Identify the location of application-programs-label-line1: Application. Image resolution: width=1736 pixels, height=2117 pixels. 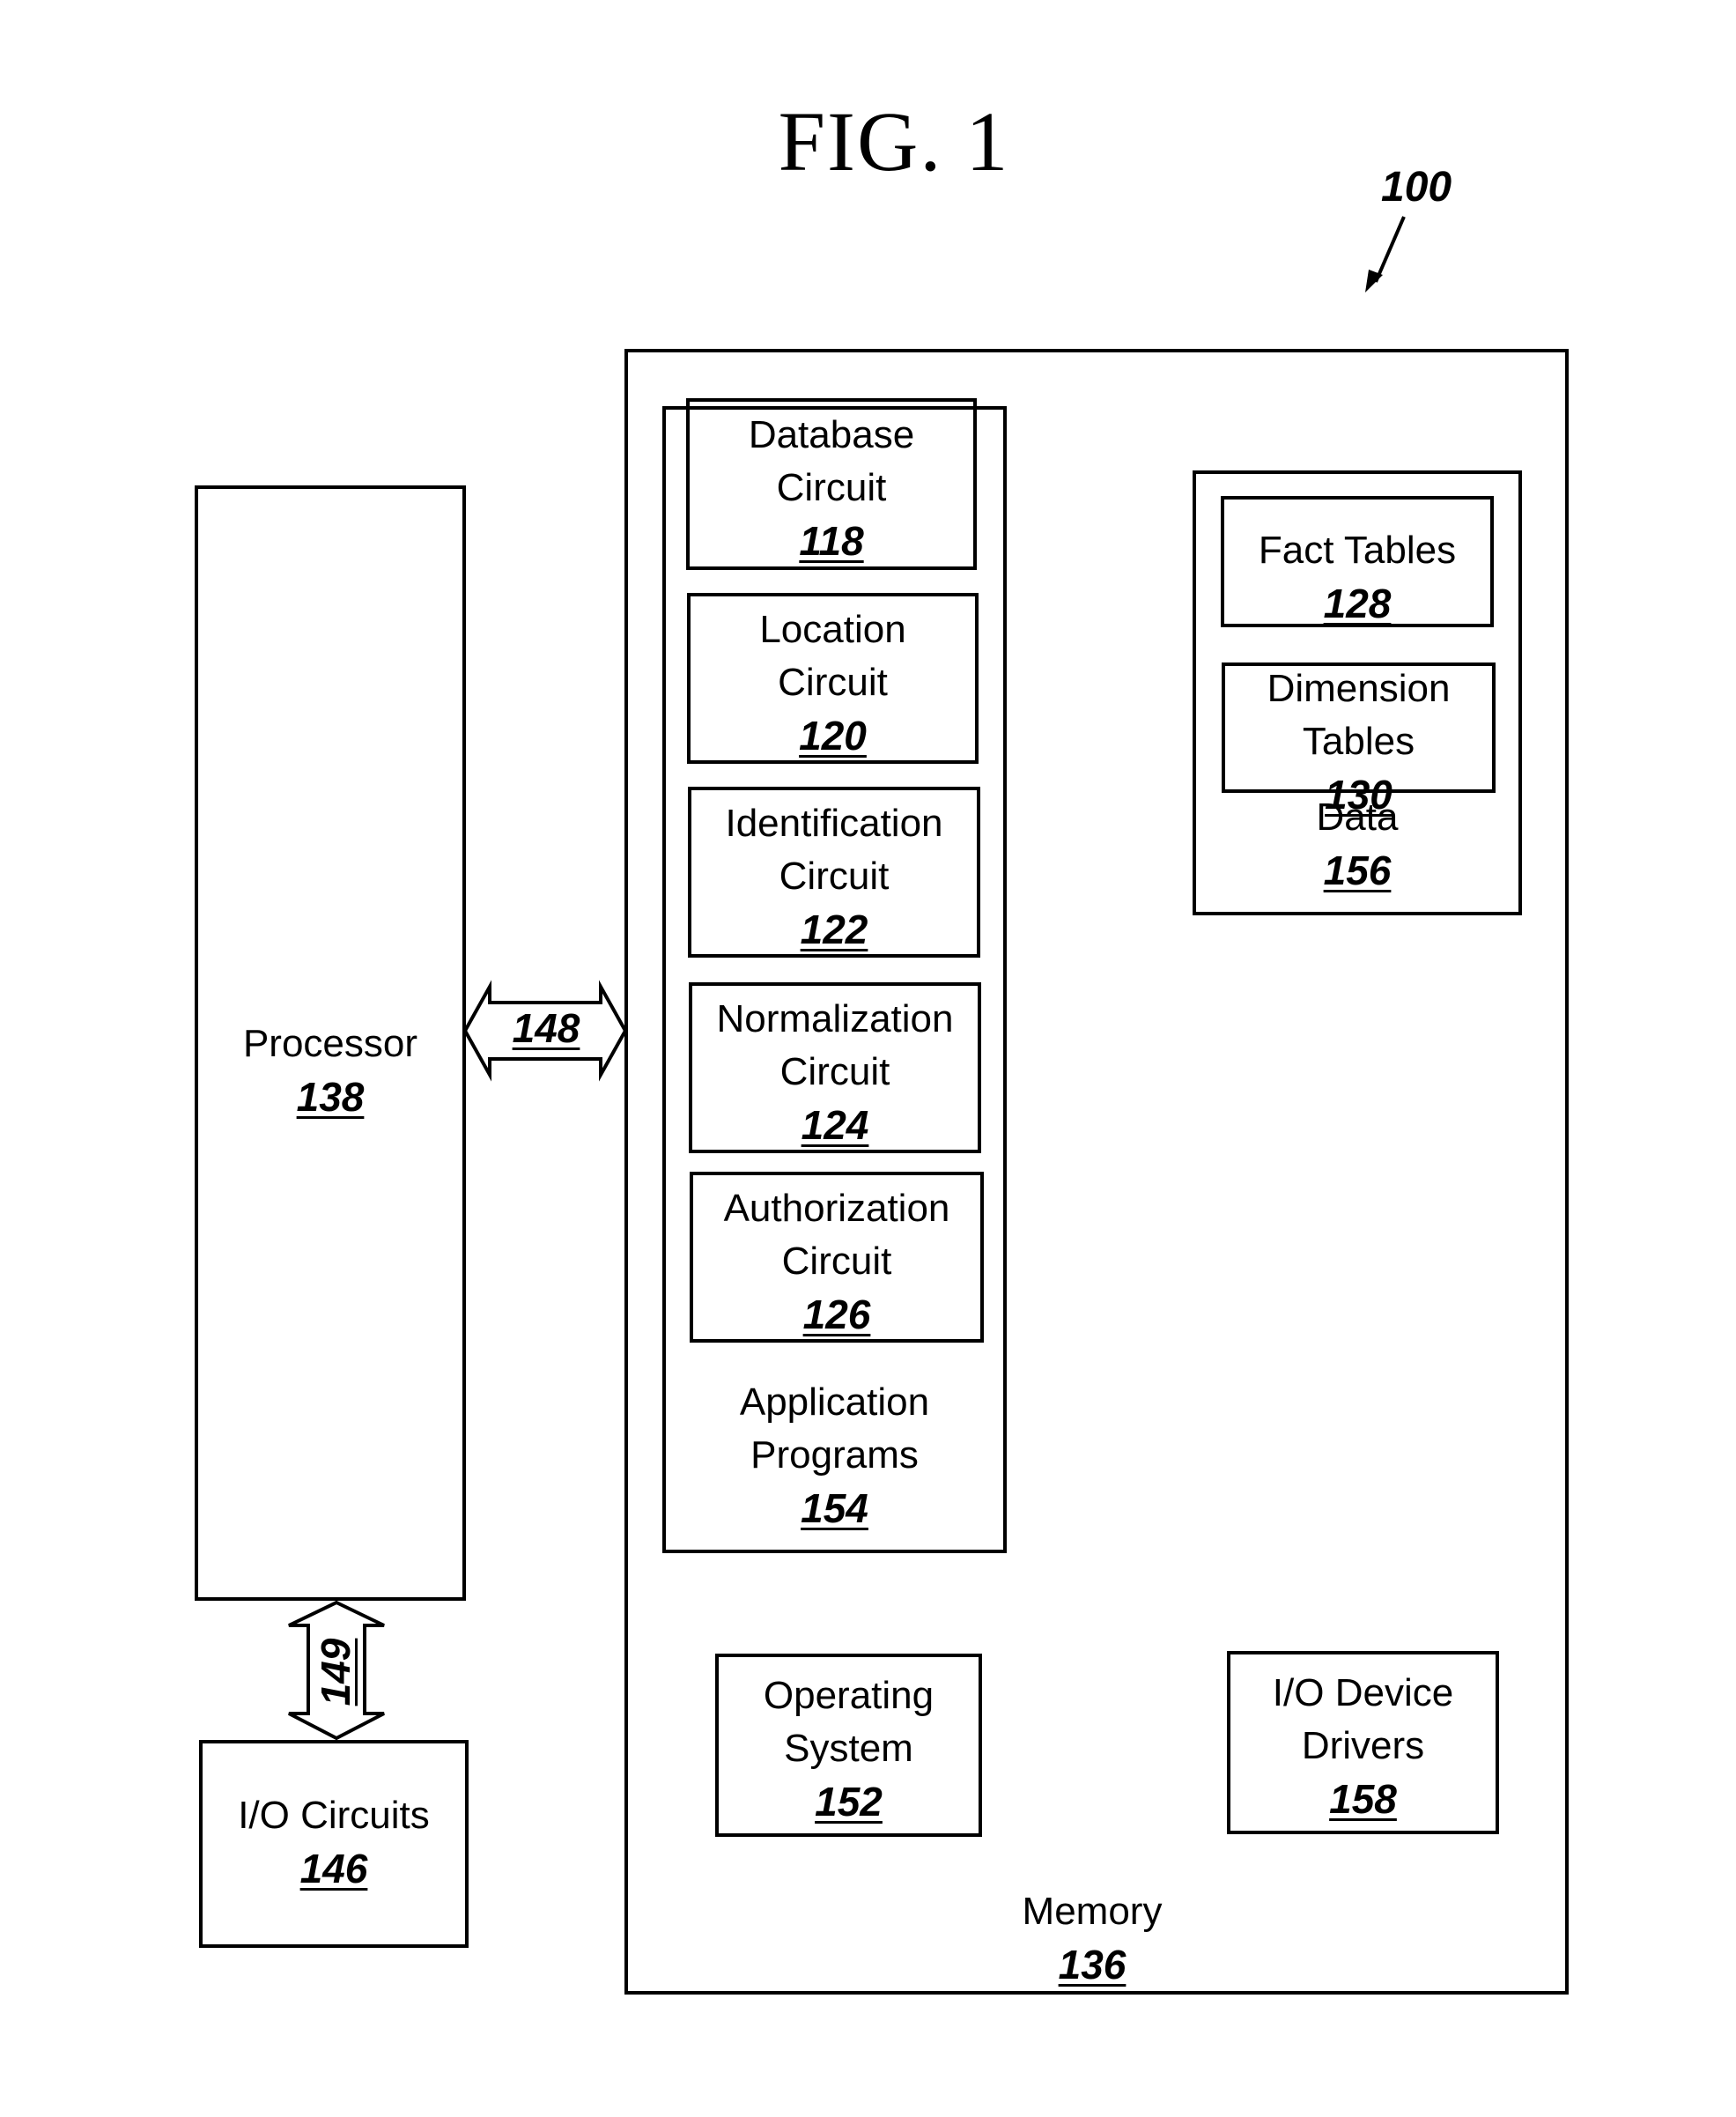
(834, 1402).